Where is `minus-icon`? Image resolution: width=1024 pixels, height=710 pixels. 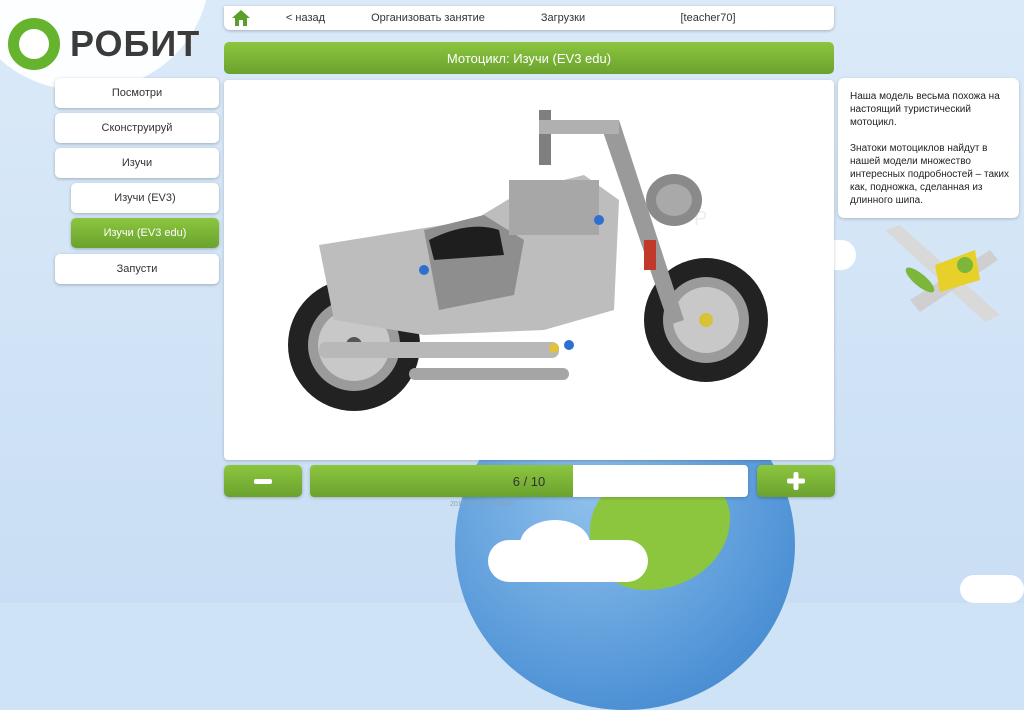
minus-icon is located at coordinates (263, 481).